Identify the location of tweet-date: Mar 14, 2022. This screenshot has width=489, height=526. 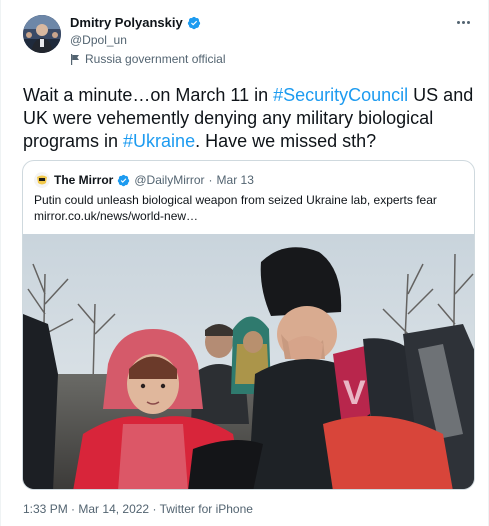
(113, 509).